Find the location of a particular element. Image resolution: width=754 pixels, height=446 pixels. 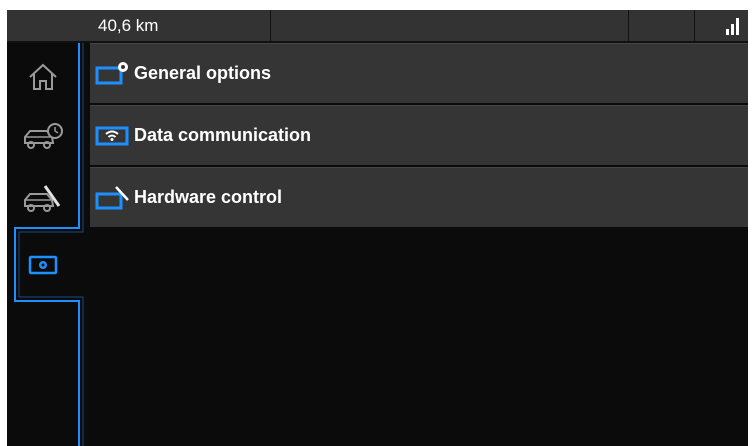

distance-readout: 40,6 km is located at coordinates (180, 25).